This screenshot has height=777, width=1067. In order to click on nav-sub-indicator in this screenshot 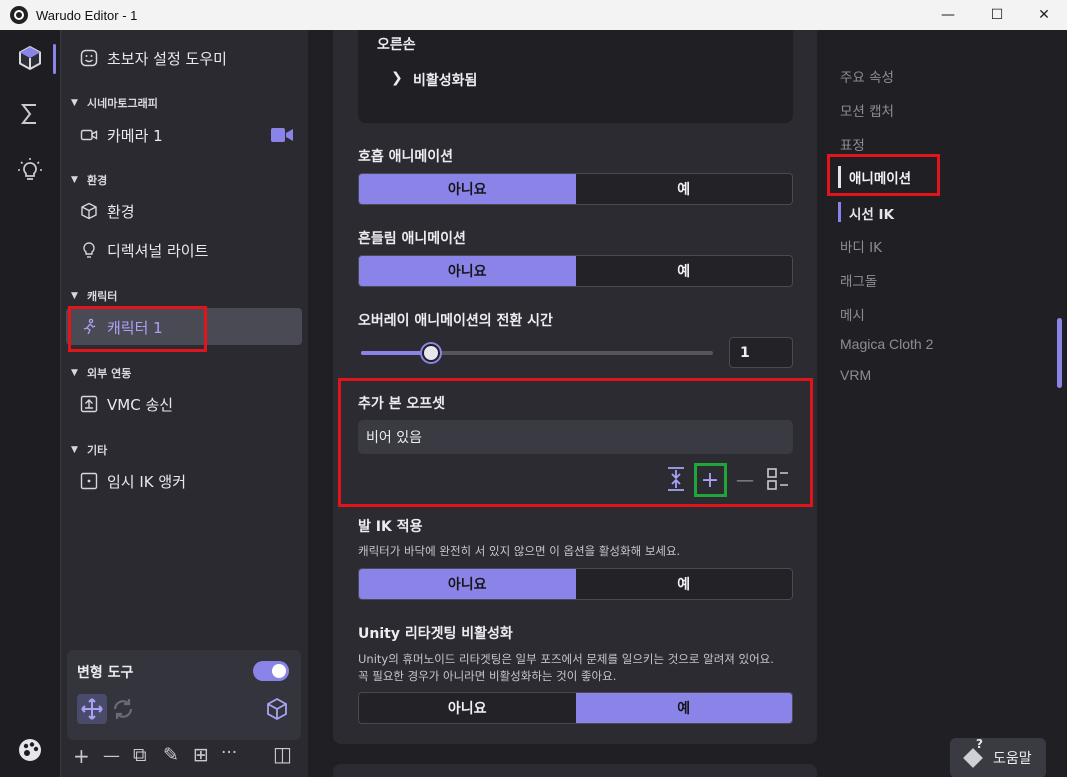, I will do `click(839, 212)`.